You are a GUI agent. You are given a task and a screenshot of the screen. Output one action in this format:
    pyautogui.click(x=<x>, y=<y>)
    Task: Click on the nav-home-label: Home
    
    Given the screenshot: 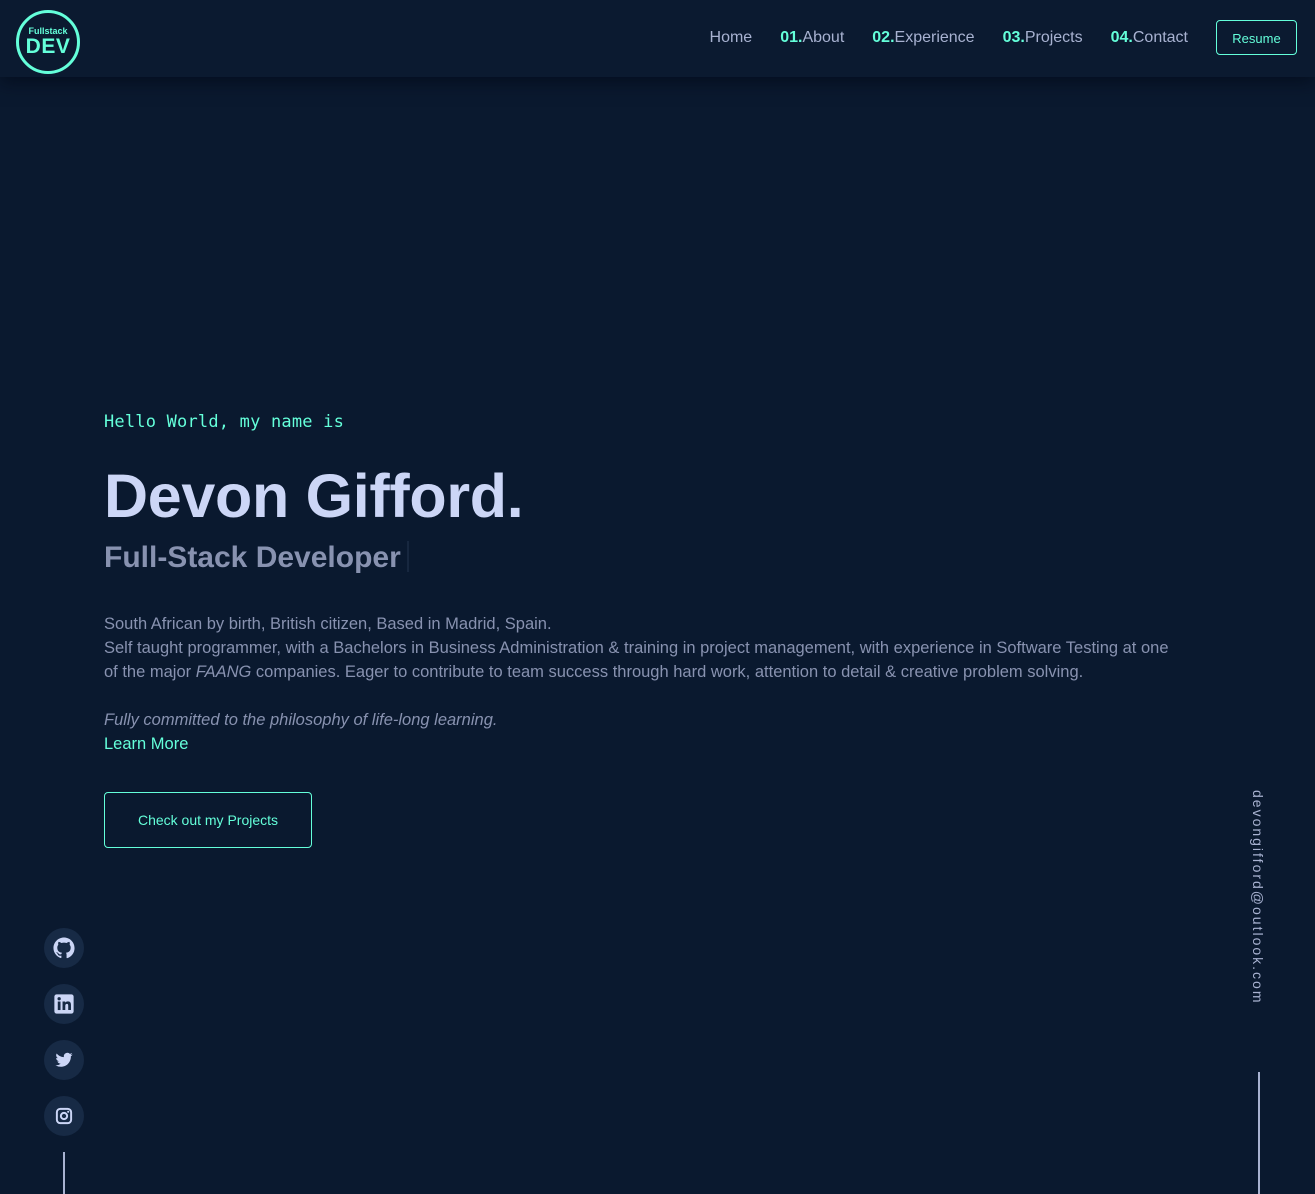 What is the action you would take?
    pyautogui.click(x=731, y=37)
    